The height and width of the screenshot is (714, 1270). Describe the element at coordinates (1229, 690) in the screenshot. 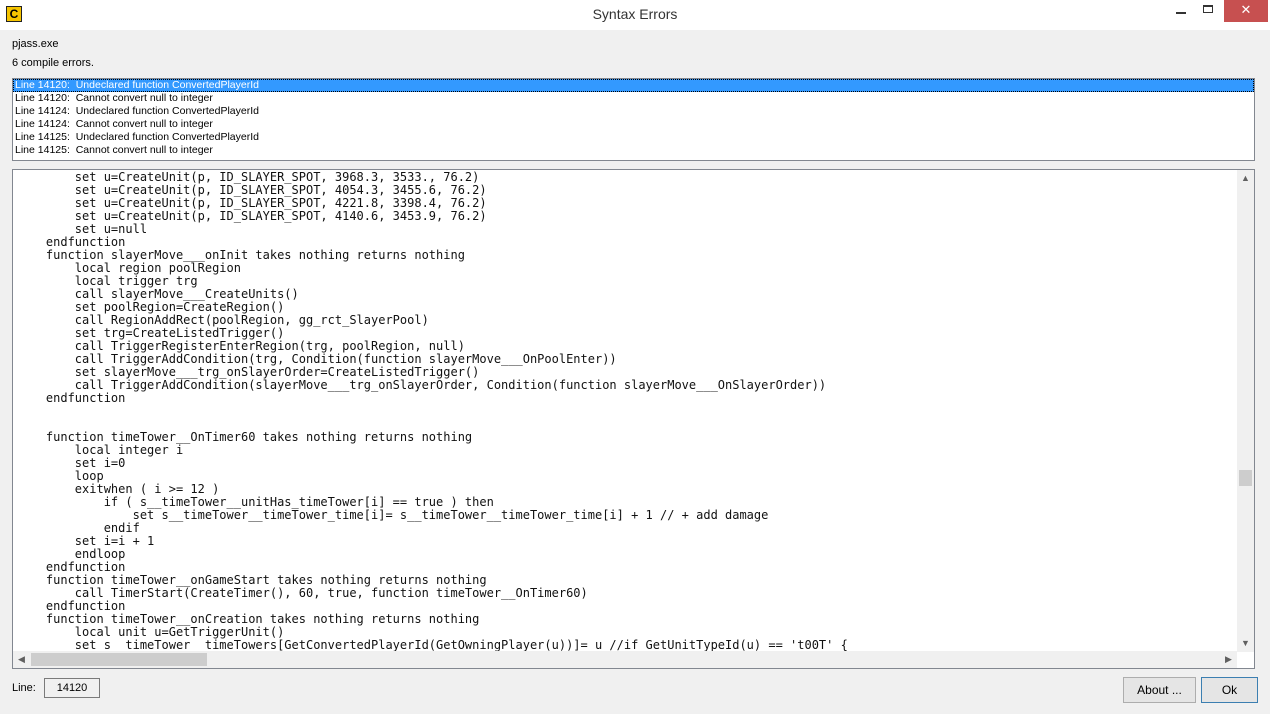

I see `ok-button: Ok` at that location.